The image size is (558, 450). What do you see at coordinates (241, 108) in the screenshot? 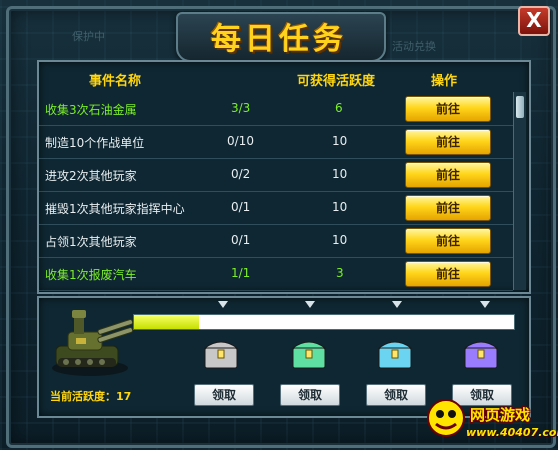
I see `task-progress: 3/3` at bounding box center [241, 108].